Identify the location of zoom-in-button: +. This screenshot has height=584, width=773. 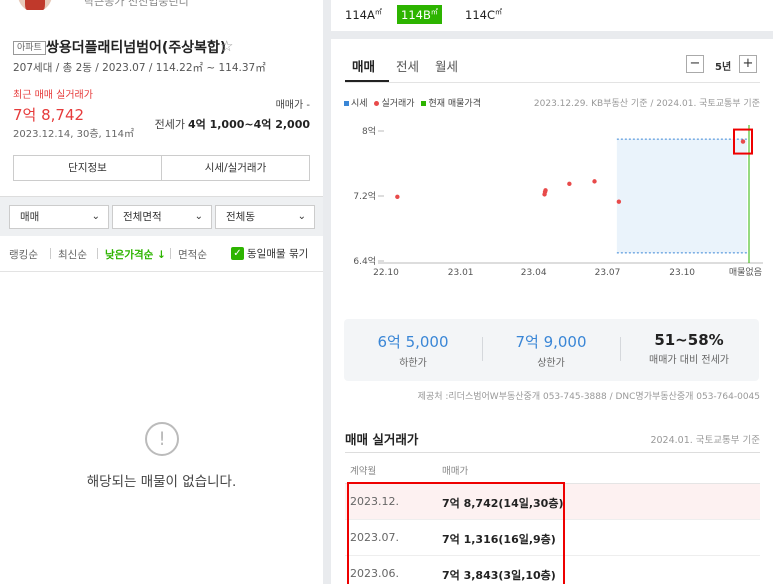
(748, 64).